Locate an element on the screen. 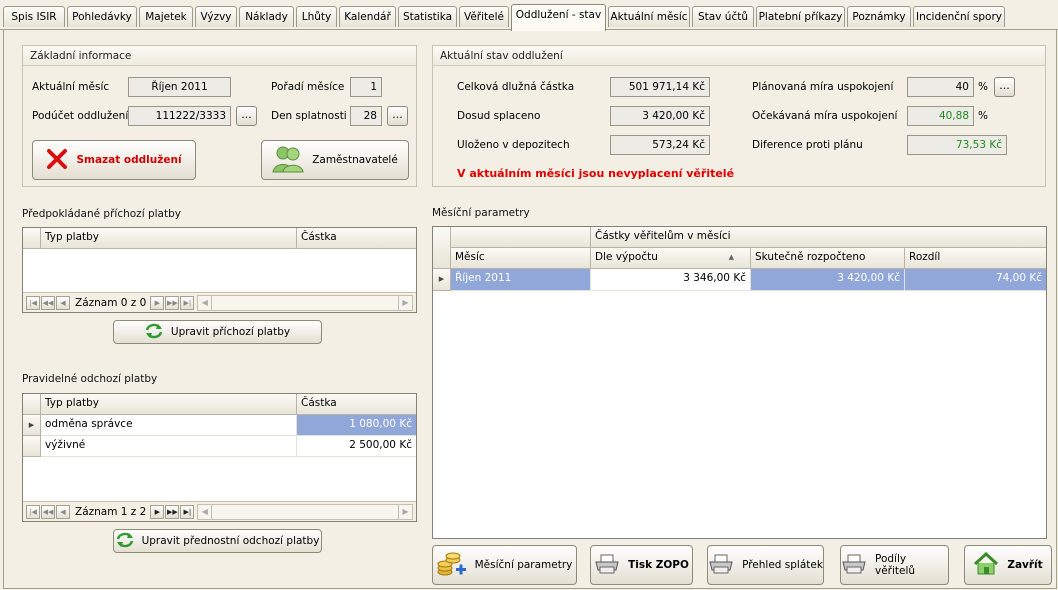  monthly-header-blank is located at coordinates (521, 237).